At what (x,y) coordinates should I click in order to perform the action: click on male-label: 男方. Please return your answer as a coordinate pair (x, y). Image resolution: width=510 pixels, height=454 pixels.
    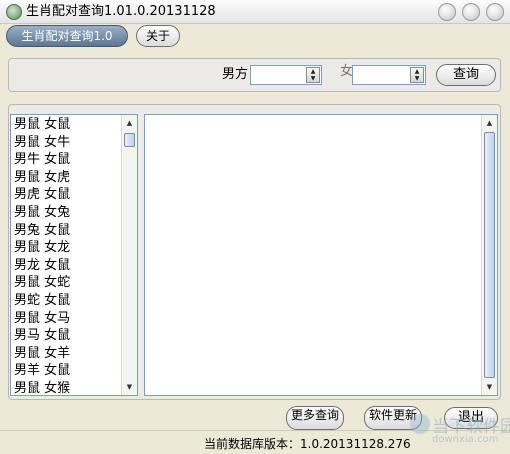
    Looking at the image, I should click on (235, 74).